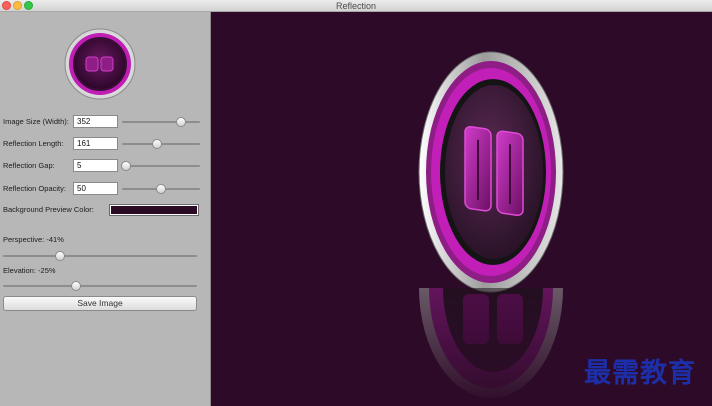 This screenshot has width=712, height=406. I want to click on reflection-length-field: 161, so click(95, 143).